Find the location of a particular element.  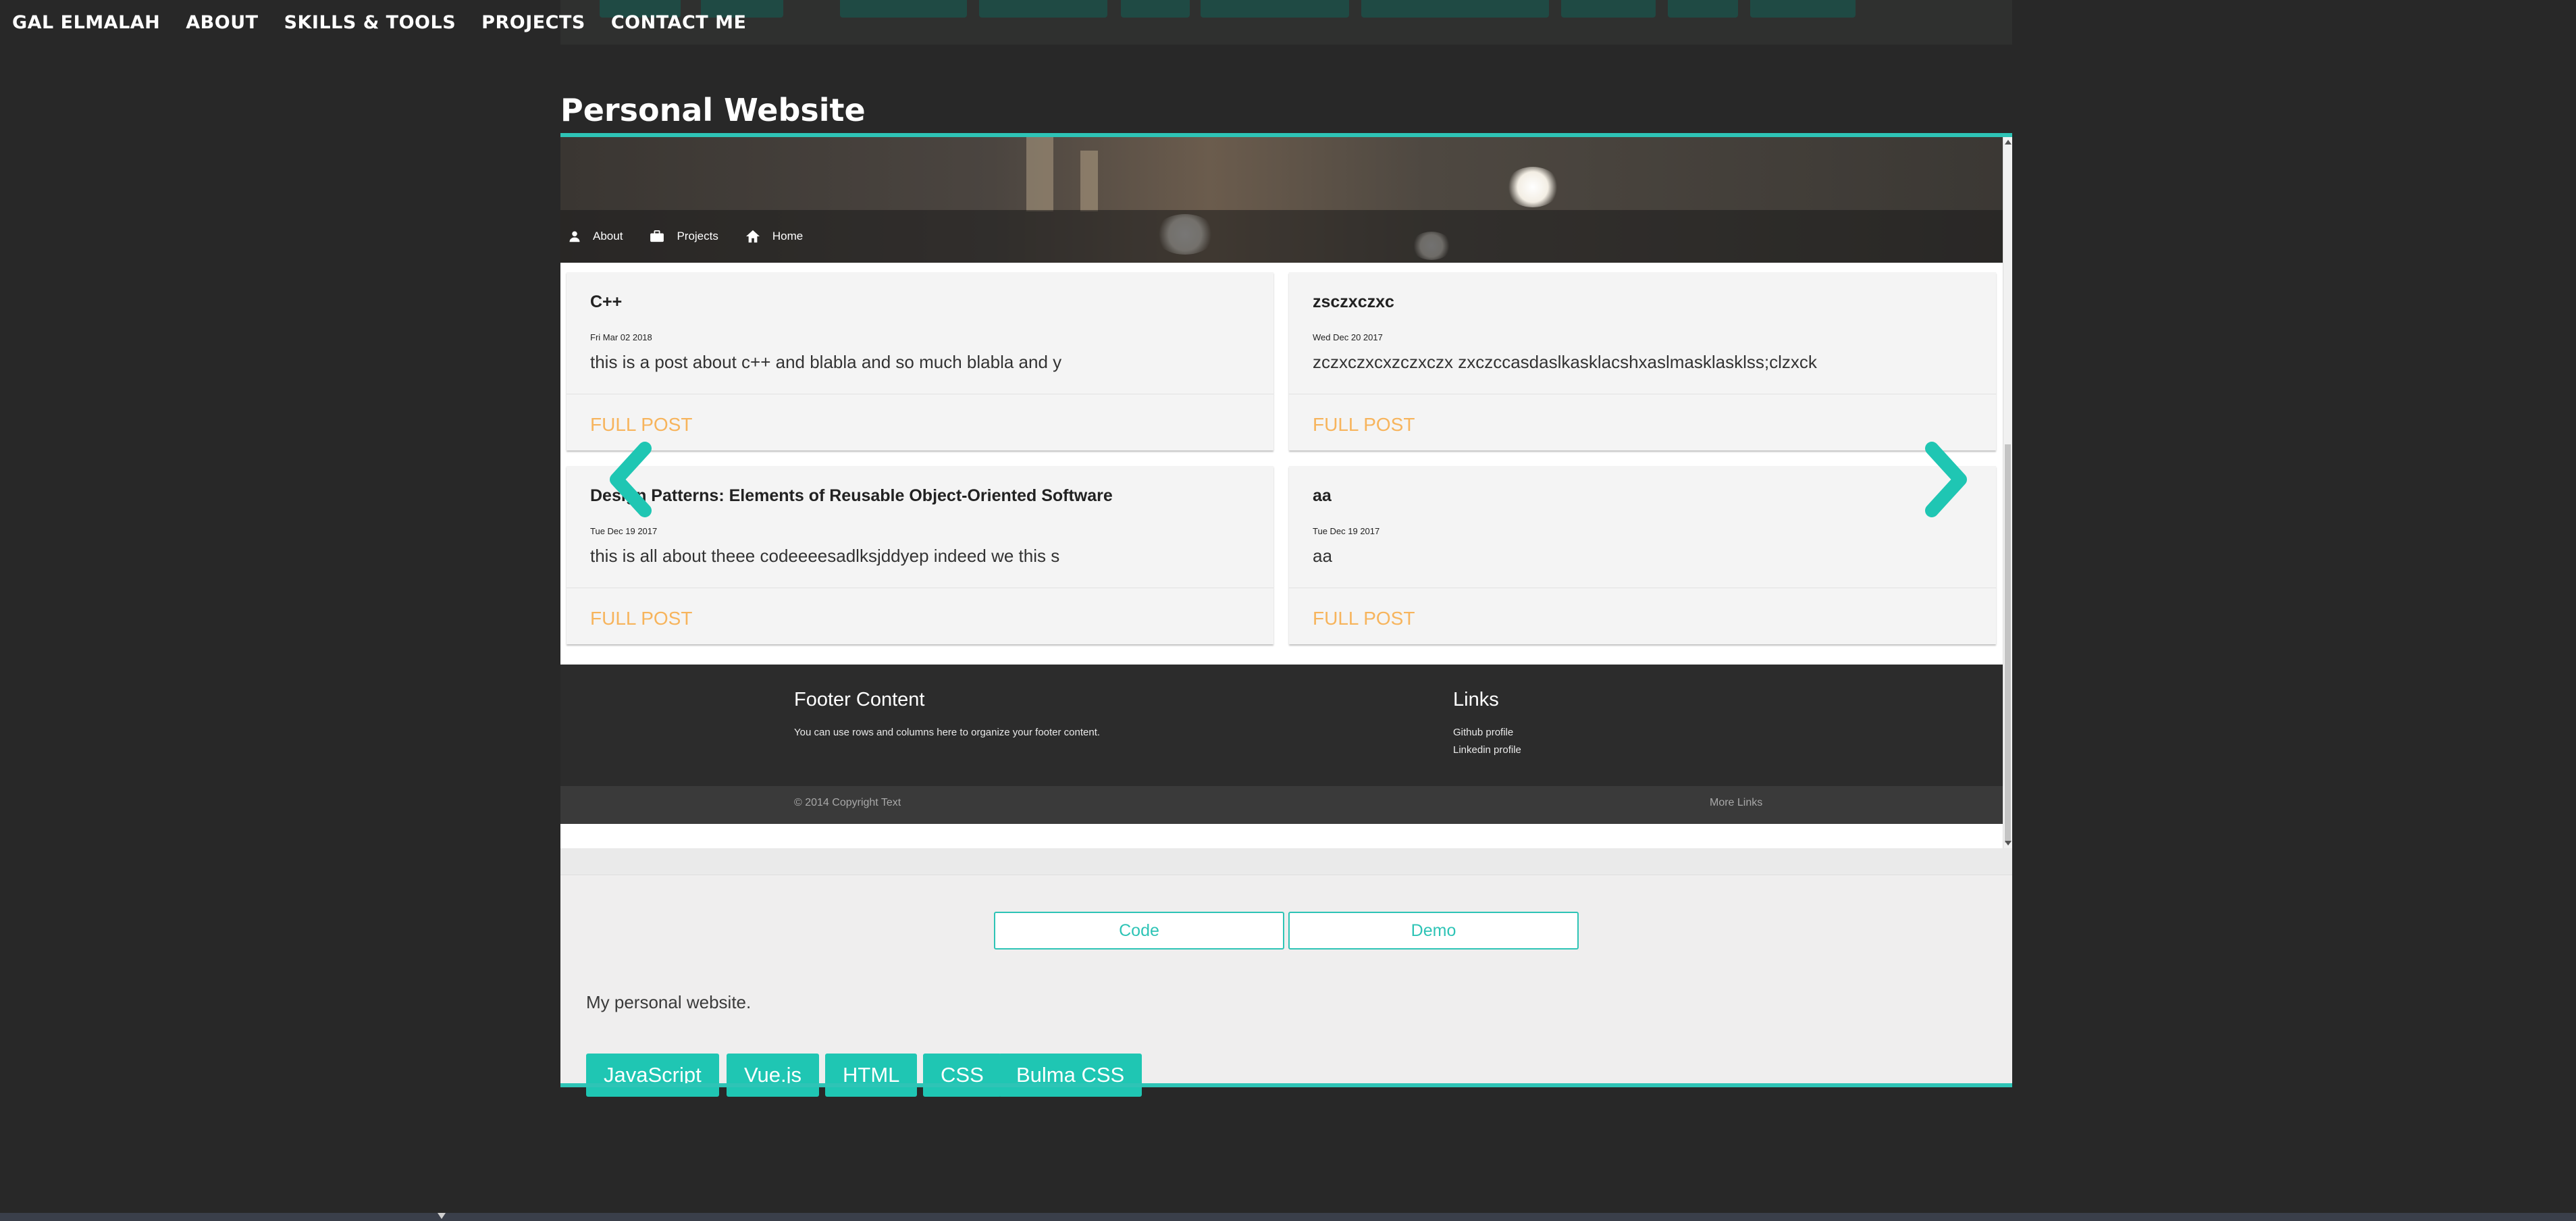

hero-lamp is located at coordinates (1533, 187).